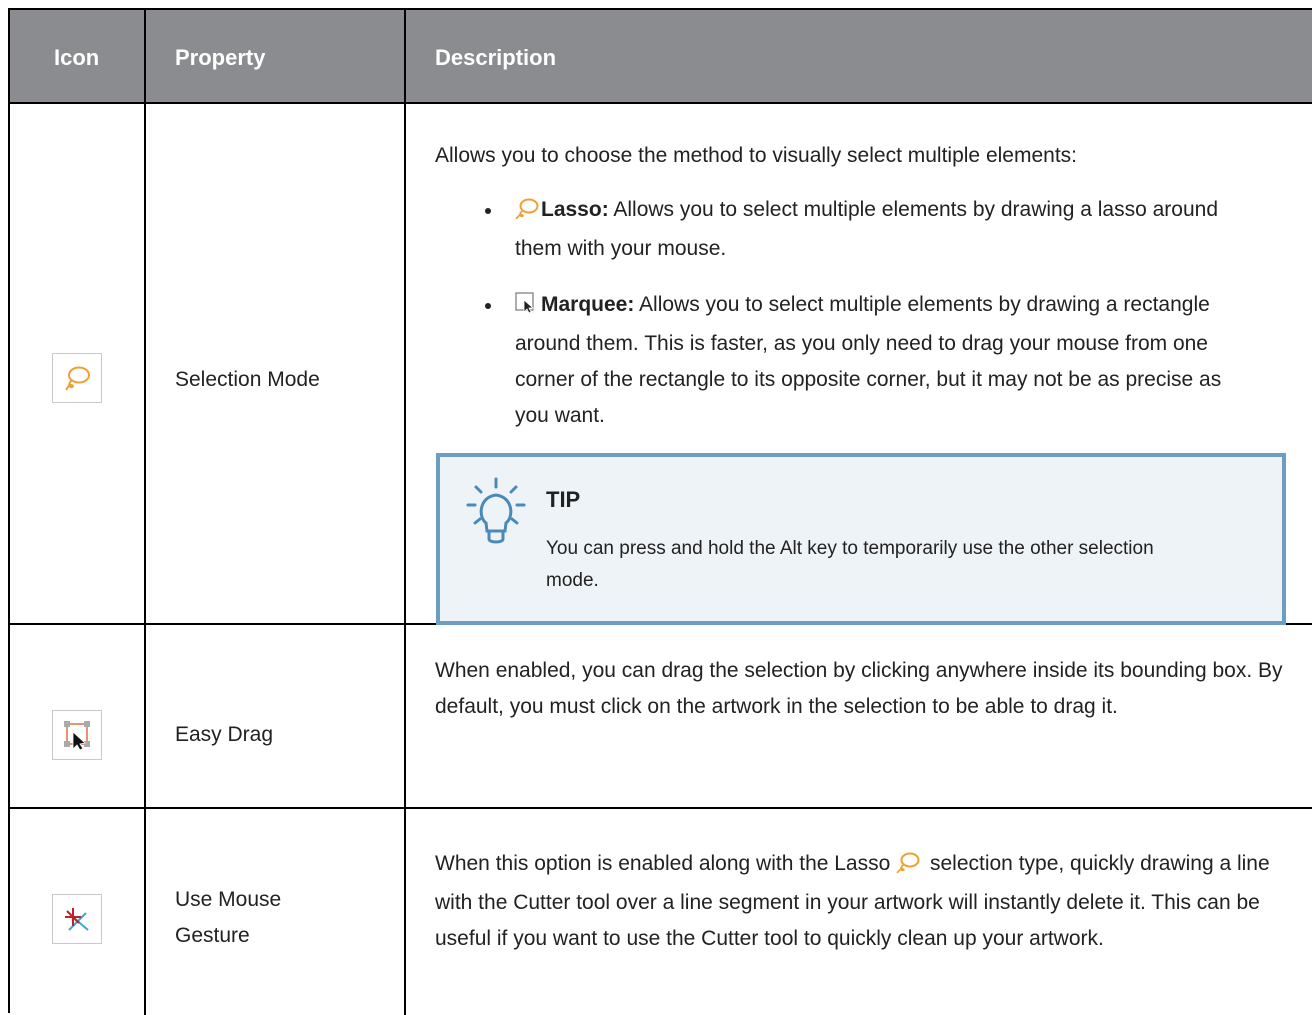 The image size is (1312, 1015). Describe the element at coordinates (228, 899) in the screenshot. I see `property-name-line1: Use Mouse` at that location.